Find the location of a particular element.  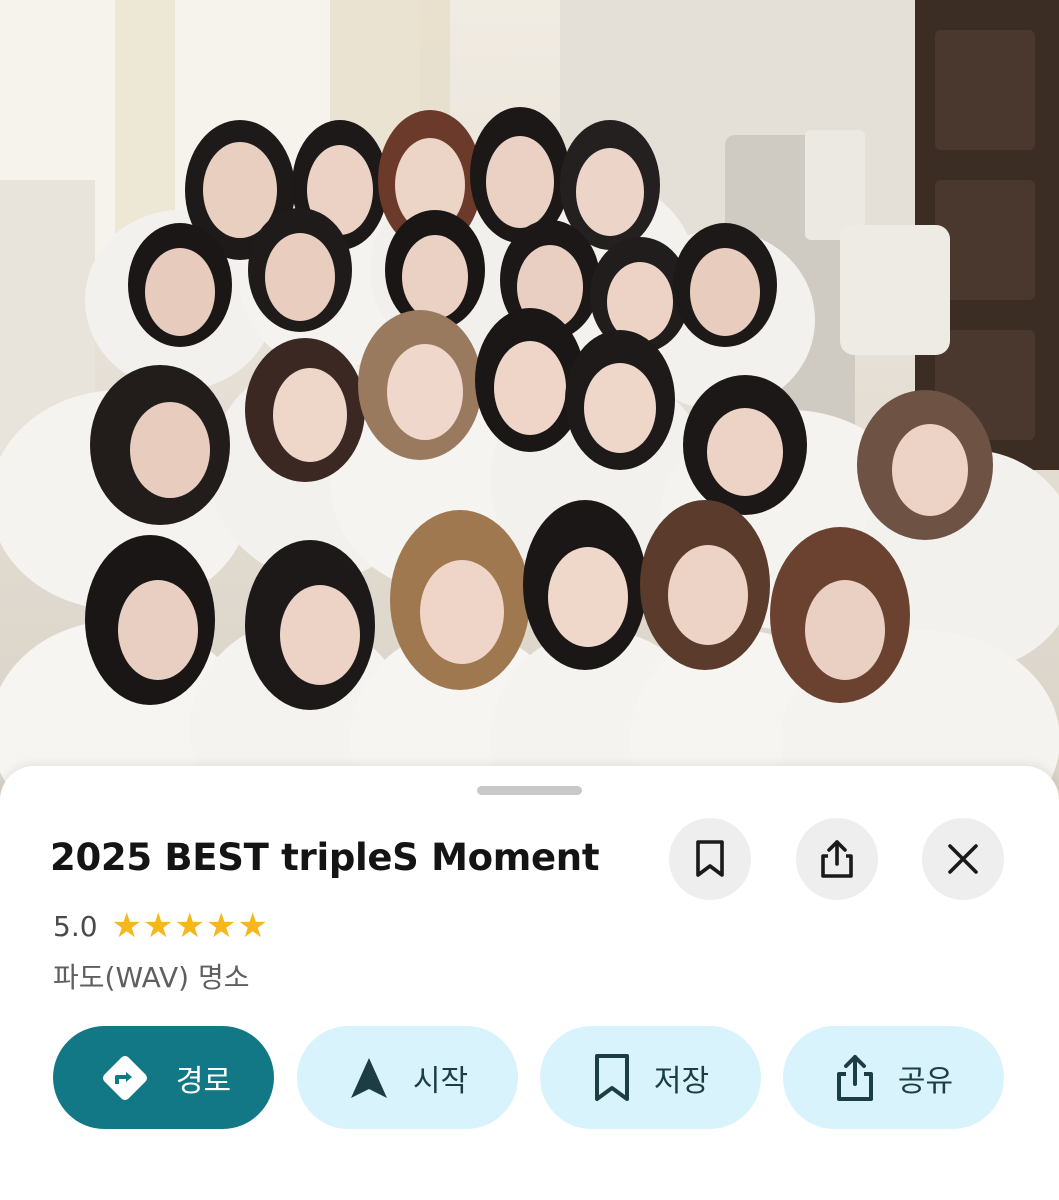

directions-label: 경로 is located at coordinates (203, 1081).